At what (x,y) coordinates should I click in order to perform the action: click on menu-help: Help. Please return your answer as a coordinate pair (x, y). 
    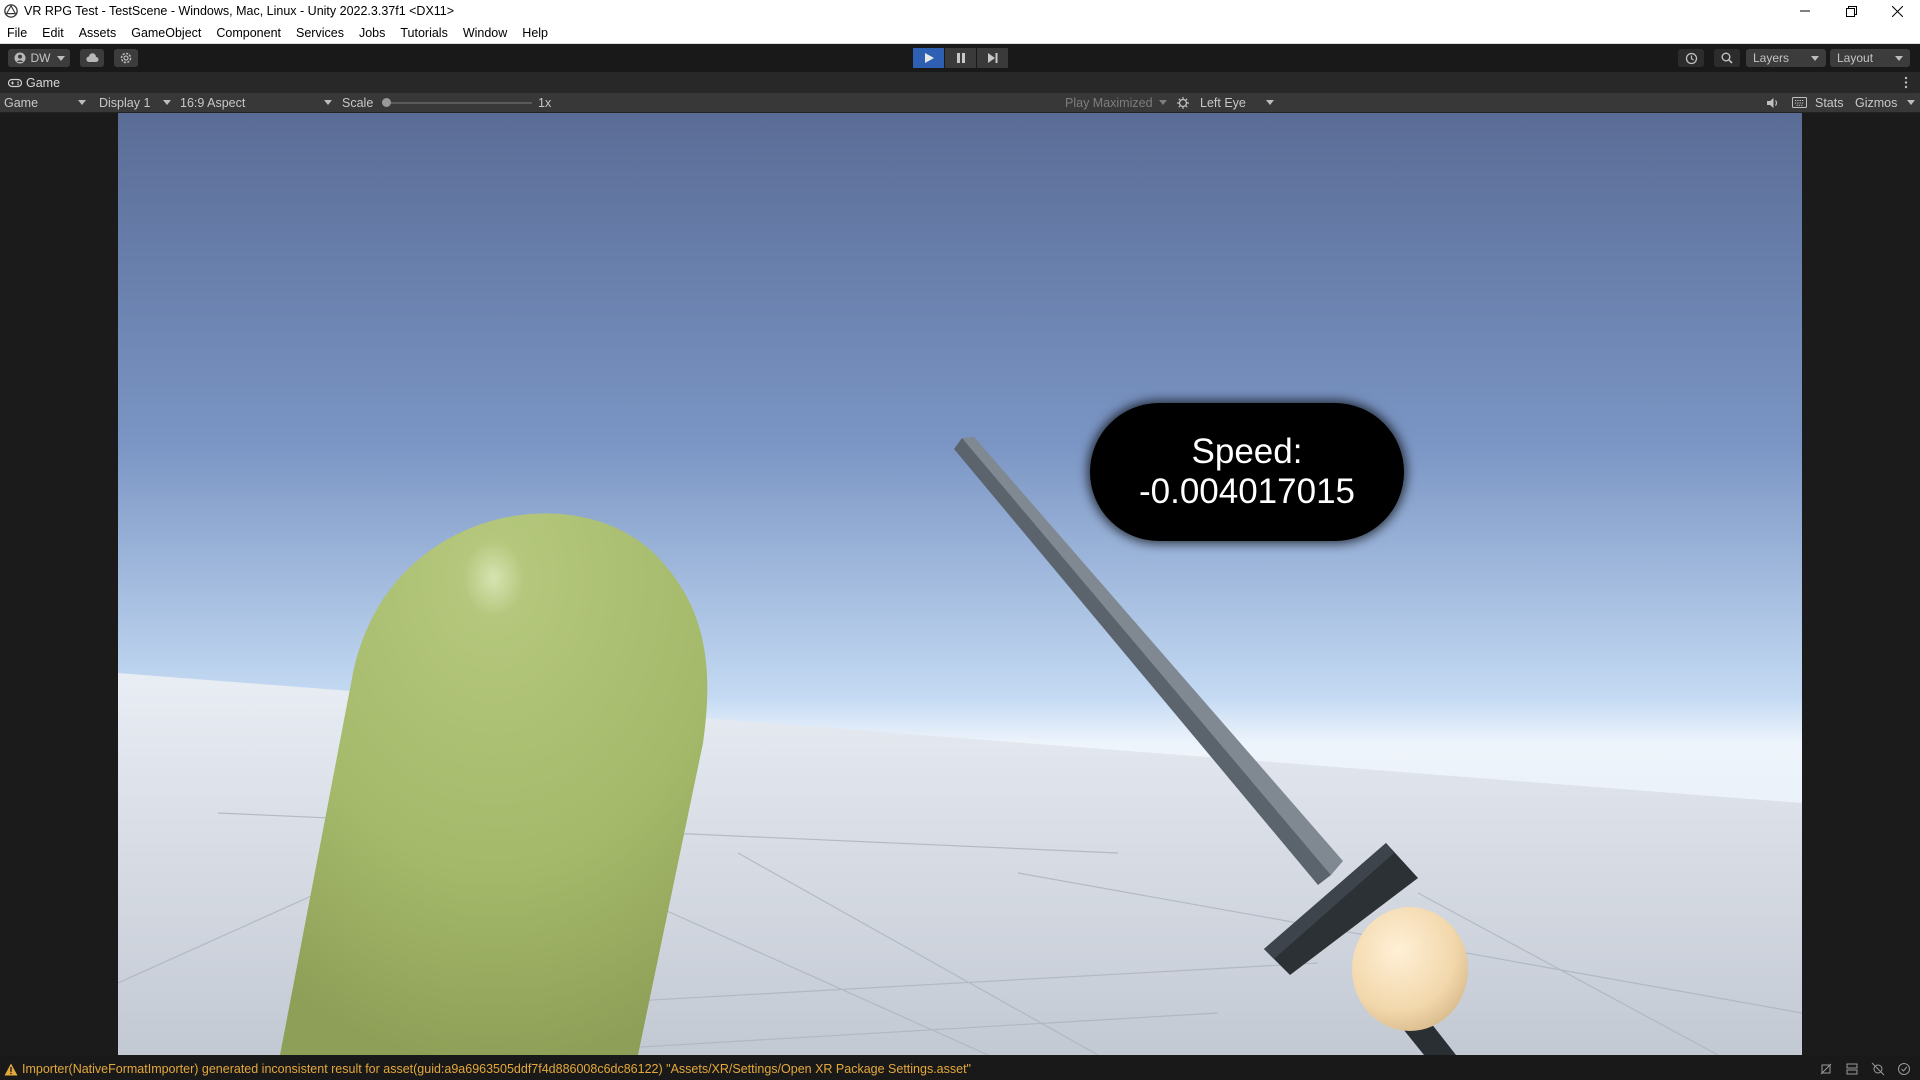
    Looking at the image, I should click on (534, 33).